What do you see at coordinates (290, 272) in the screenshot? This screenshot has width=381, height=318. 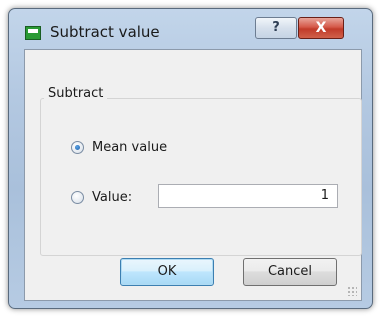 I see `cancel-button: Cancel` at bounding box center [290, 272].